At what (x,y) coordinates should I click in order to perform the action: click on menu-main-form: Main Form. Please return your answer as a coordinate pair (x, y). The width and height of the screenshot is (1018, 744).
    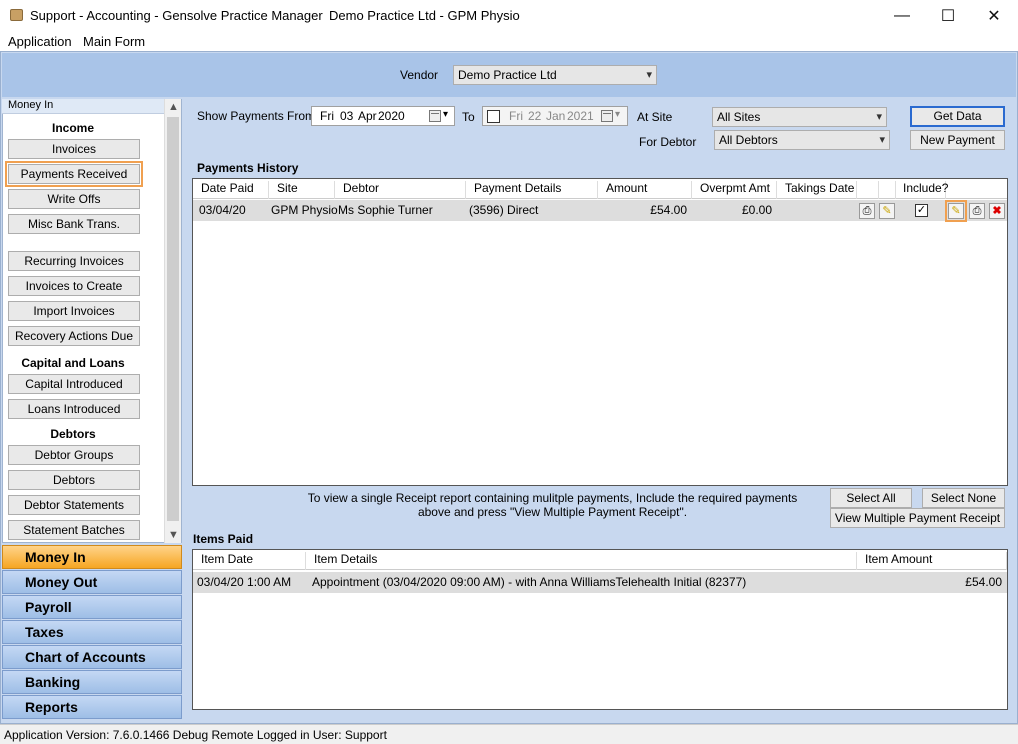
    Looking at the image, I should click on (114, 41).